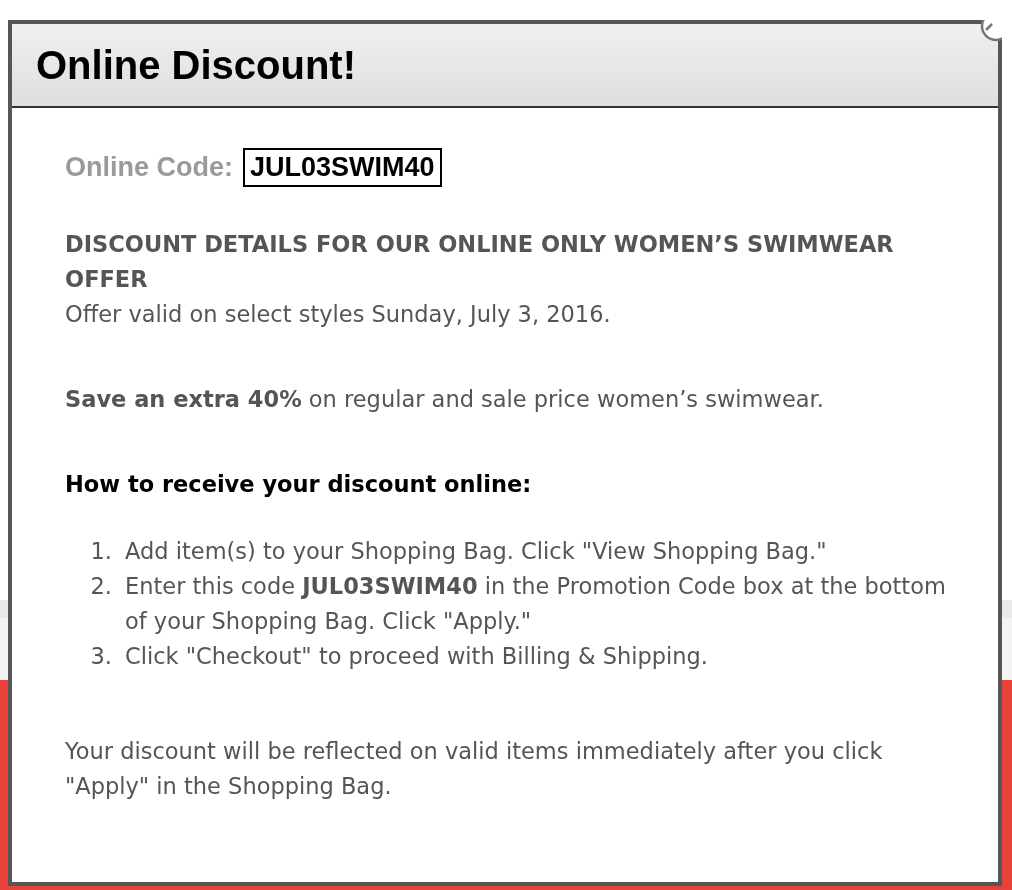 Image resolution: width=1012 pixels, height=890 pixels. I want to click on step-number: 3., so click(101, 656).